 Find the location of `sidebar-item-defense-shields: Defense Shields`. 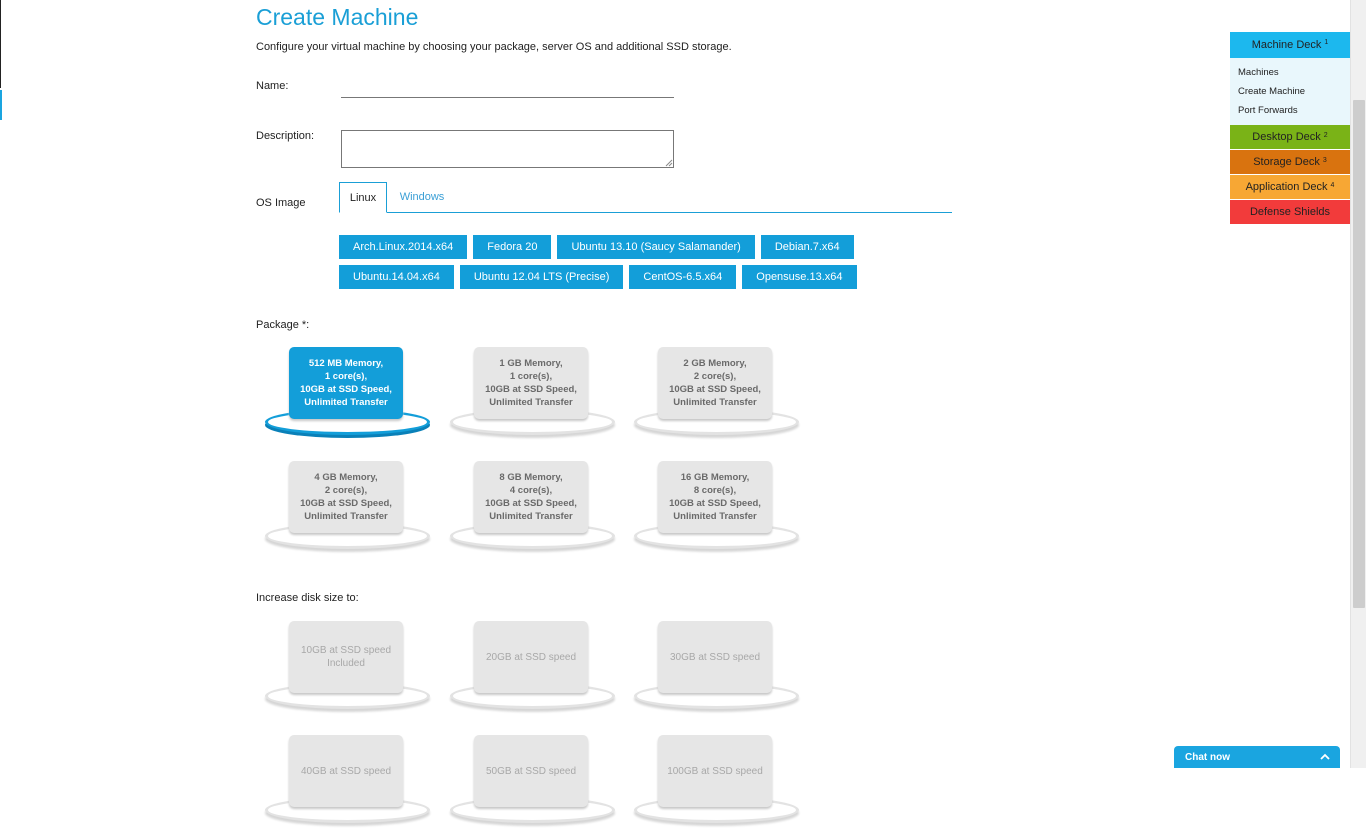

sidebar-item-defense-shields: Defense Shields is located at coordinates (1290, 212).